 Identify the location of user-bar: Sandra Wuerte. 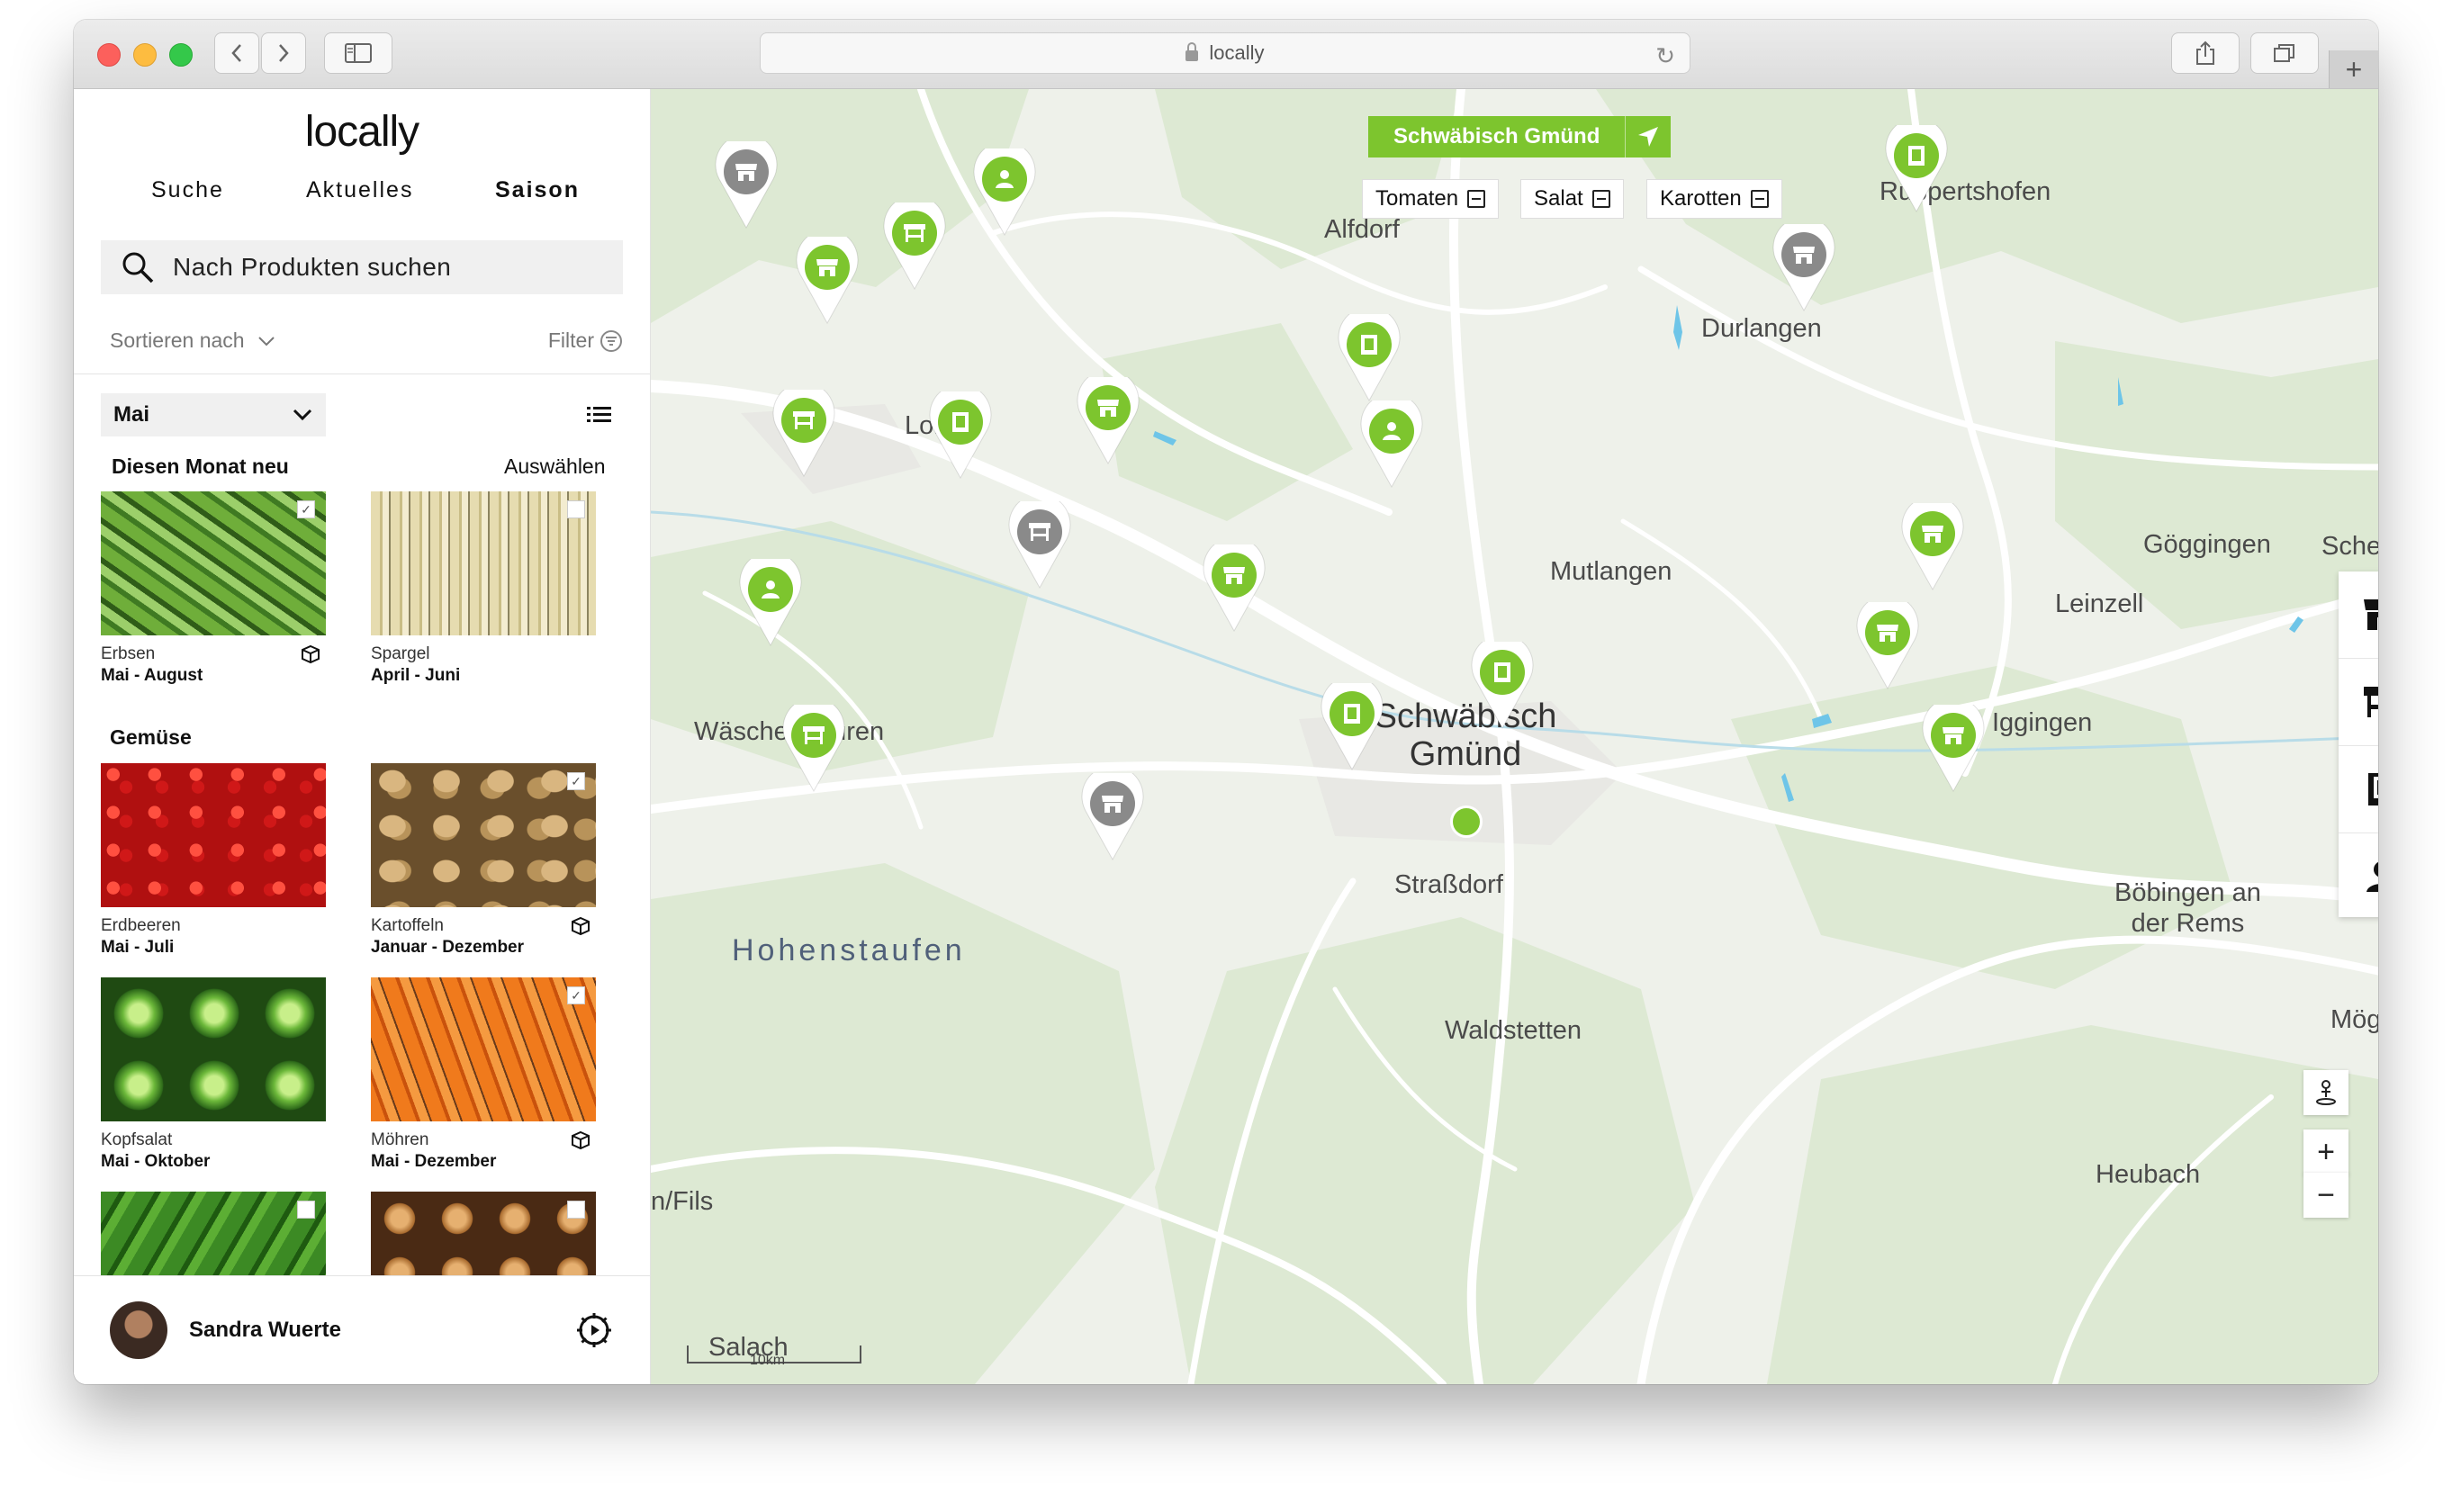
(362, 1330).